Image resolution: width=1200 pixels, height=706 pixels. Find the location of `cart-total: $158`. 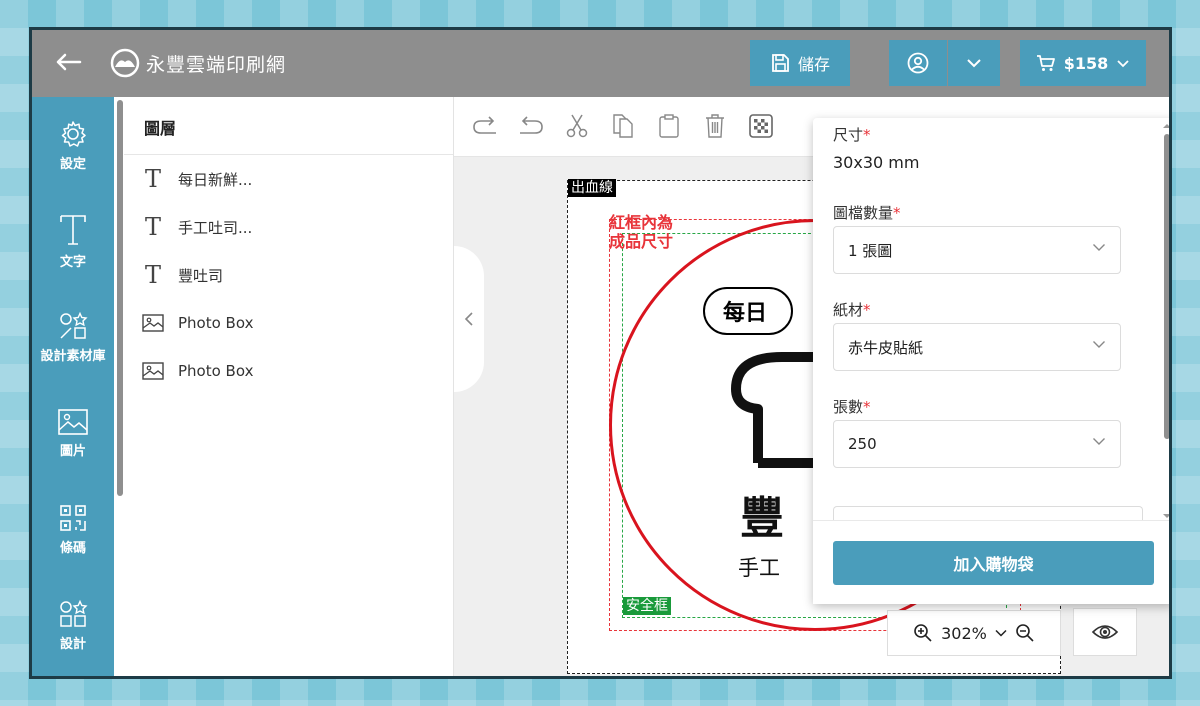

cart-total: $158 is located at coordinates (1086, 63).